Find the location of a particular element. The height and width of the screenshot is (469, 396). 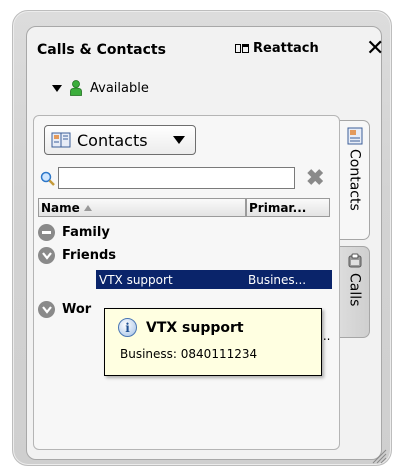

status-label: Available is located at coordinates (119, 88).